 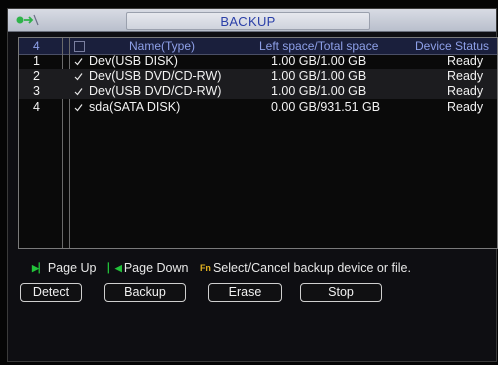 What do you see at coordinates (36, 61) in the screenshot?
I see `row-index: 1` at bounding box center [36, 61].